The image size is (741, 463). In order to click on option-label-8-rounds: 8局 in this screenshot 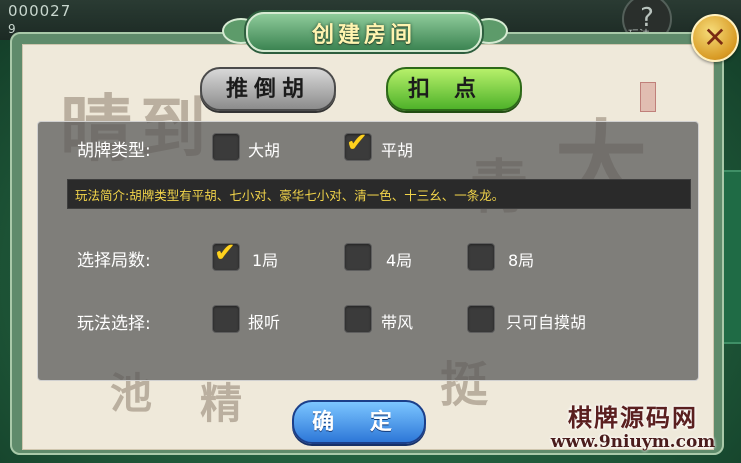, I will do `click(521, 260)`.